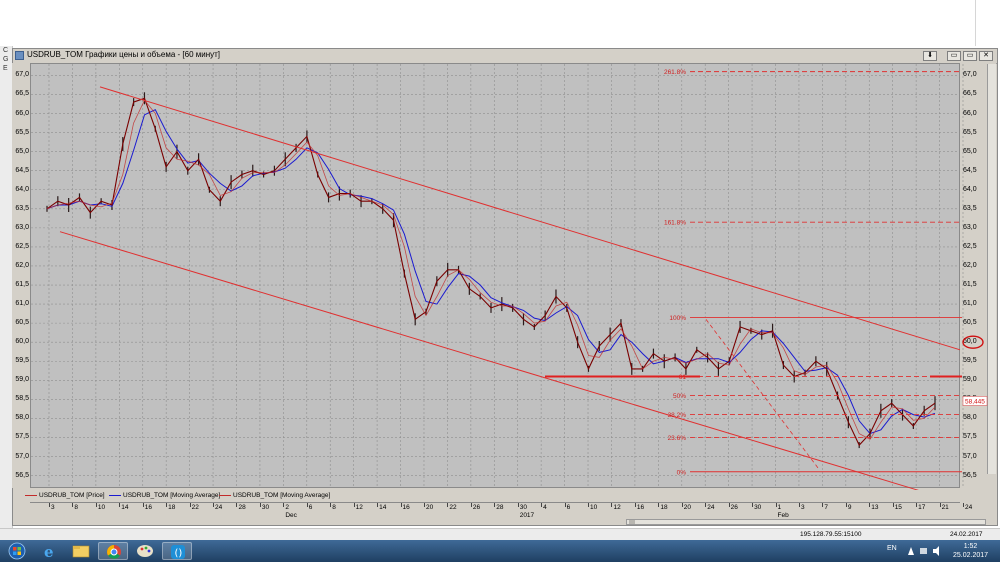  What do you see at coordinates (826, 507) in the screenshot?
I see `x-tick-label: 7` at bounding box center [826, 507].